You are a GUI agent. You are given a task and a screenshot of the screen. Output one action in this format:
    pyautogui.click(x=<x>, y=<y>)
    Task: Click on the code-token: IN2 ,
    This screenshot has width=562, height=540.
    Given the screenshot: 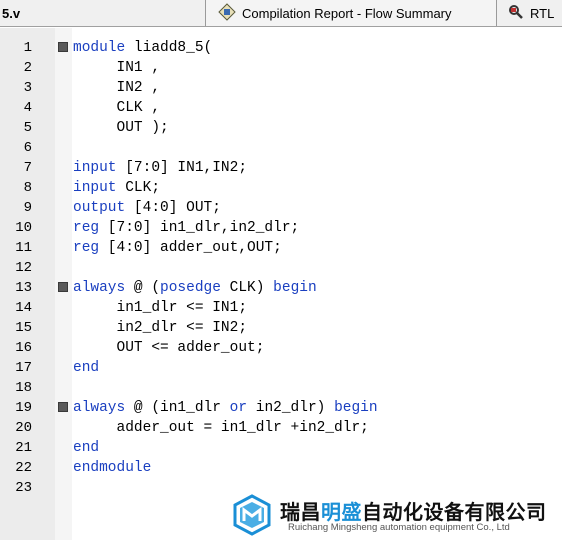 What is the action you would take?
    pyautogui.click(x=117, y=88)
    